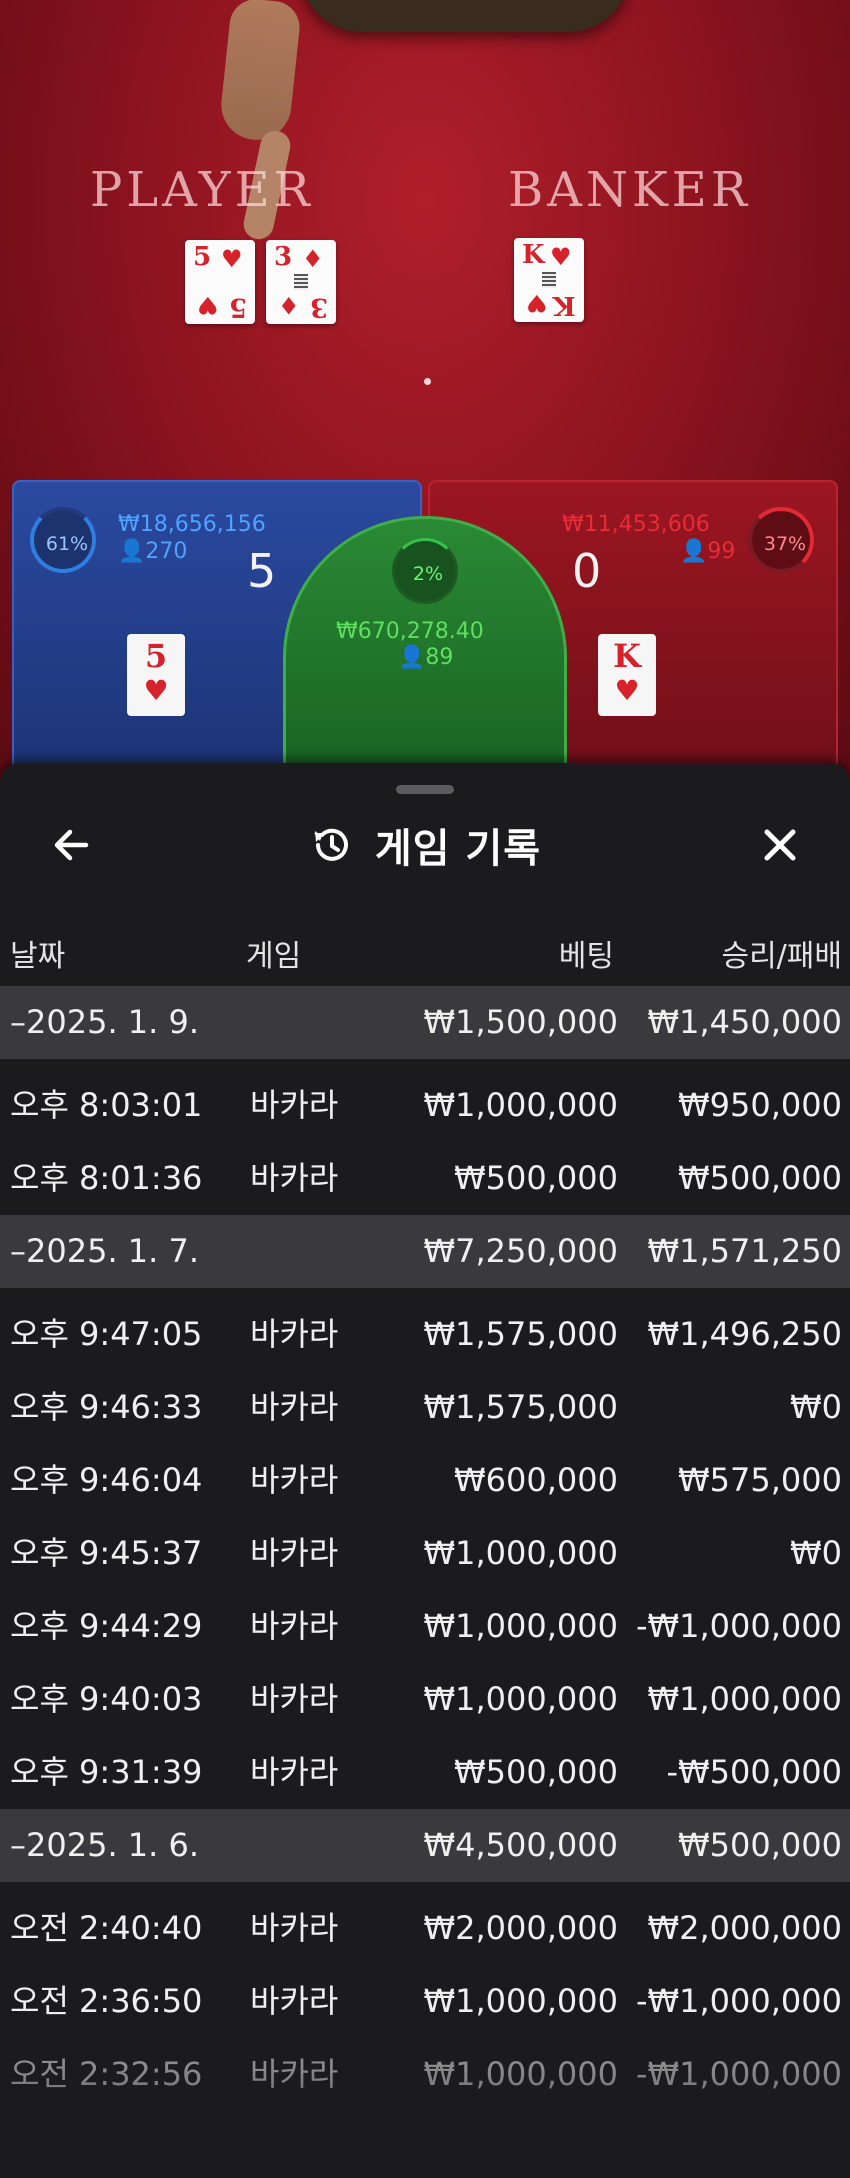  Describe the element at coordinates (106, 2001) in the screenshot. I see `row-time: 오전 2:36:50` at that location.